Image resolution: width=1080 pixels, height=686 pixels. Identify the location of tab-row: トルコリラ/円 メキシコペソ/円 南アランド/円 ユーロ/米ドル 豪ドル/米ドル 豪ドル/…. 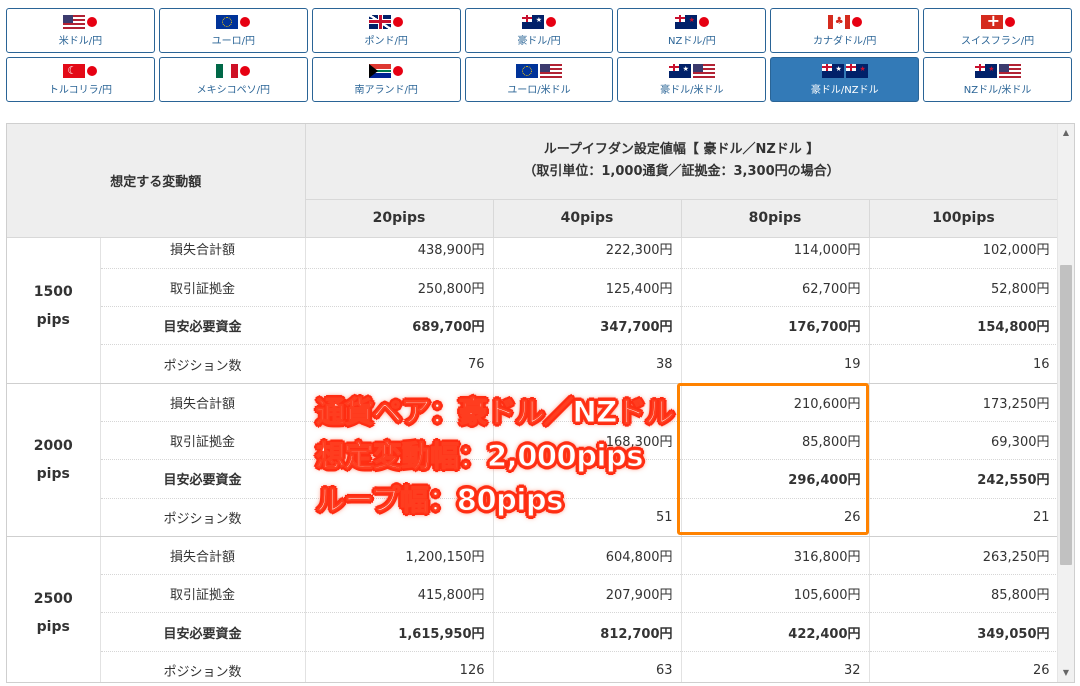
(539, 79).